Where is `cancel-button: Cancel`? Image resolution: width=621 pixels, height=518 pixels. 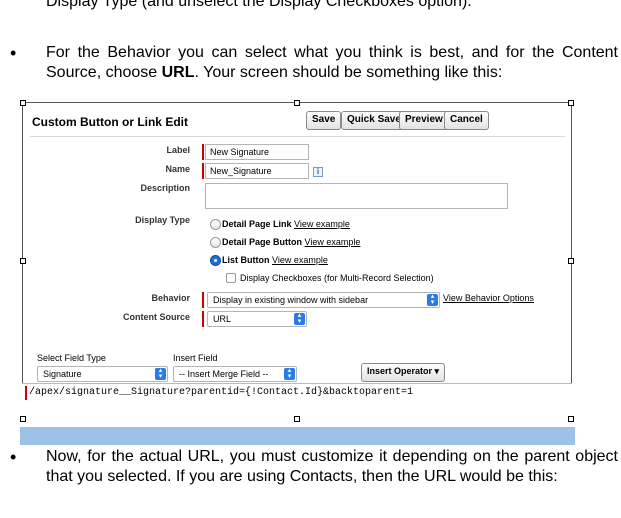 cancel-button: Cancel is located at coordinates (466, 120).